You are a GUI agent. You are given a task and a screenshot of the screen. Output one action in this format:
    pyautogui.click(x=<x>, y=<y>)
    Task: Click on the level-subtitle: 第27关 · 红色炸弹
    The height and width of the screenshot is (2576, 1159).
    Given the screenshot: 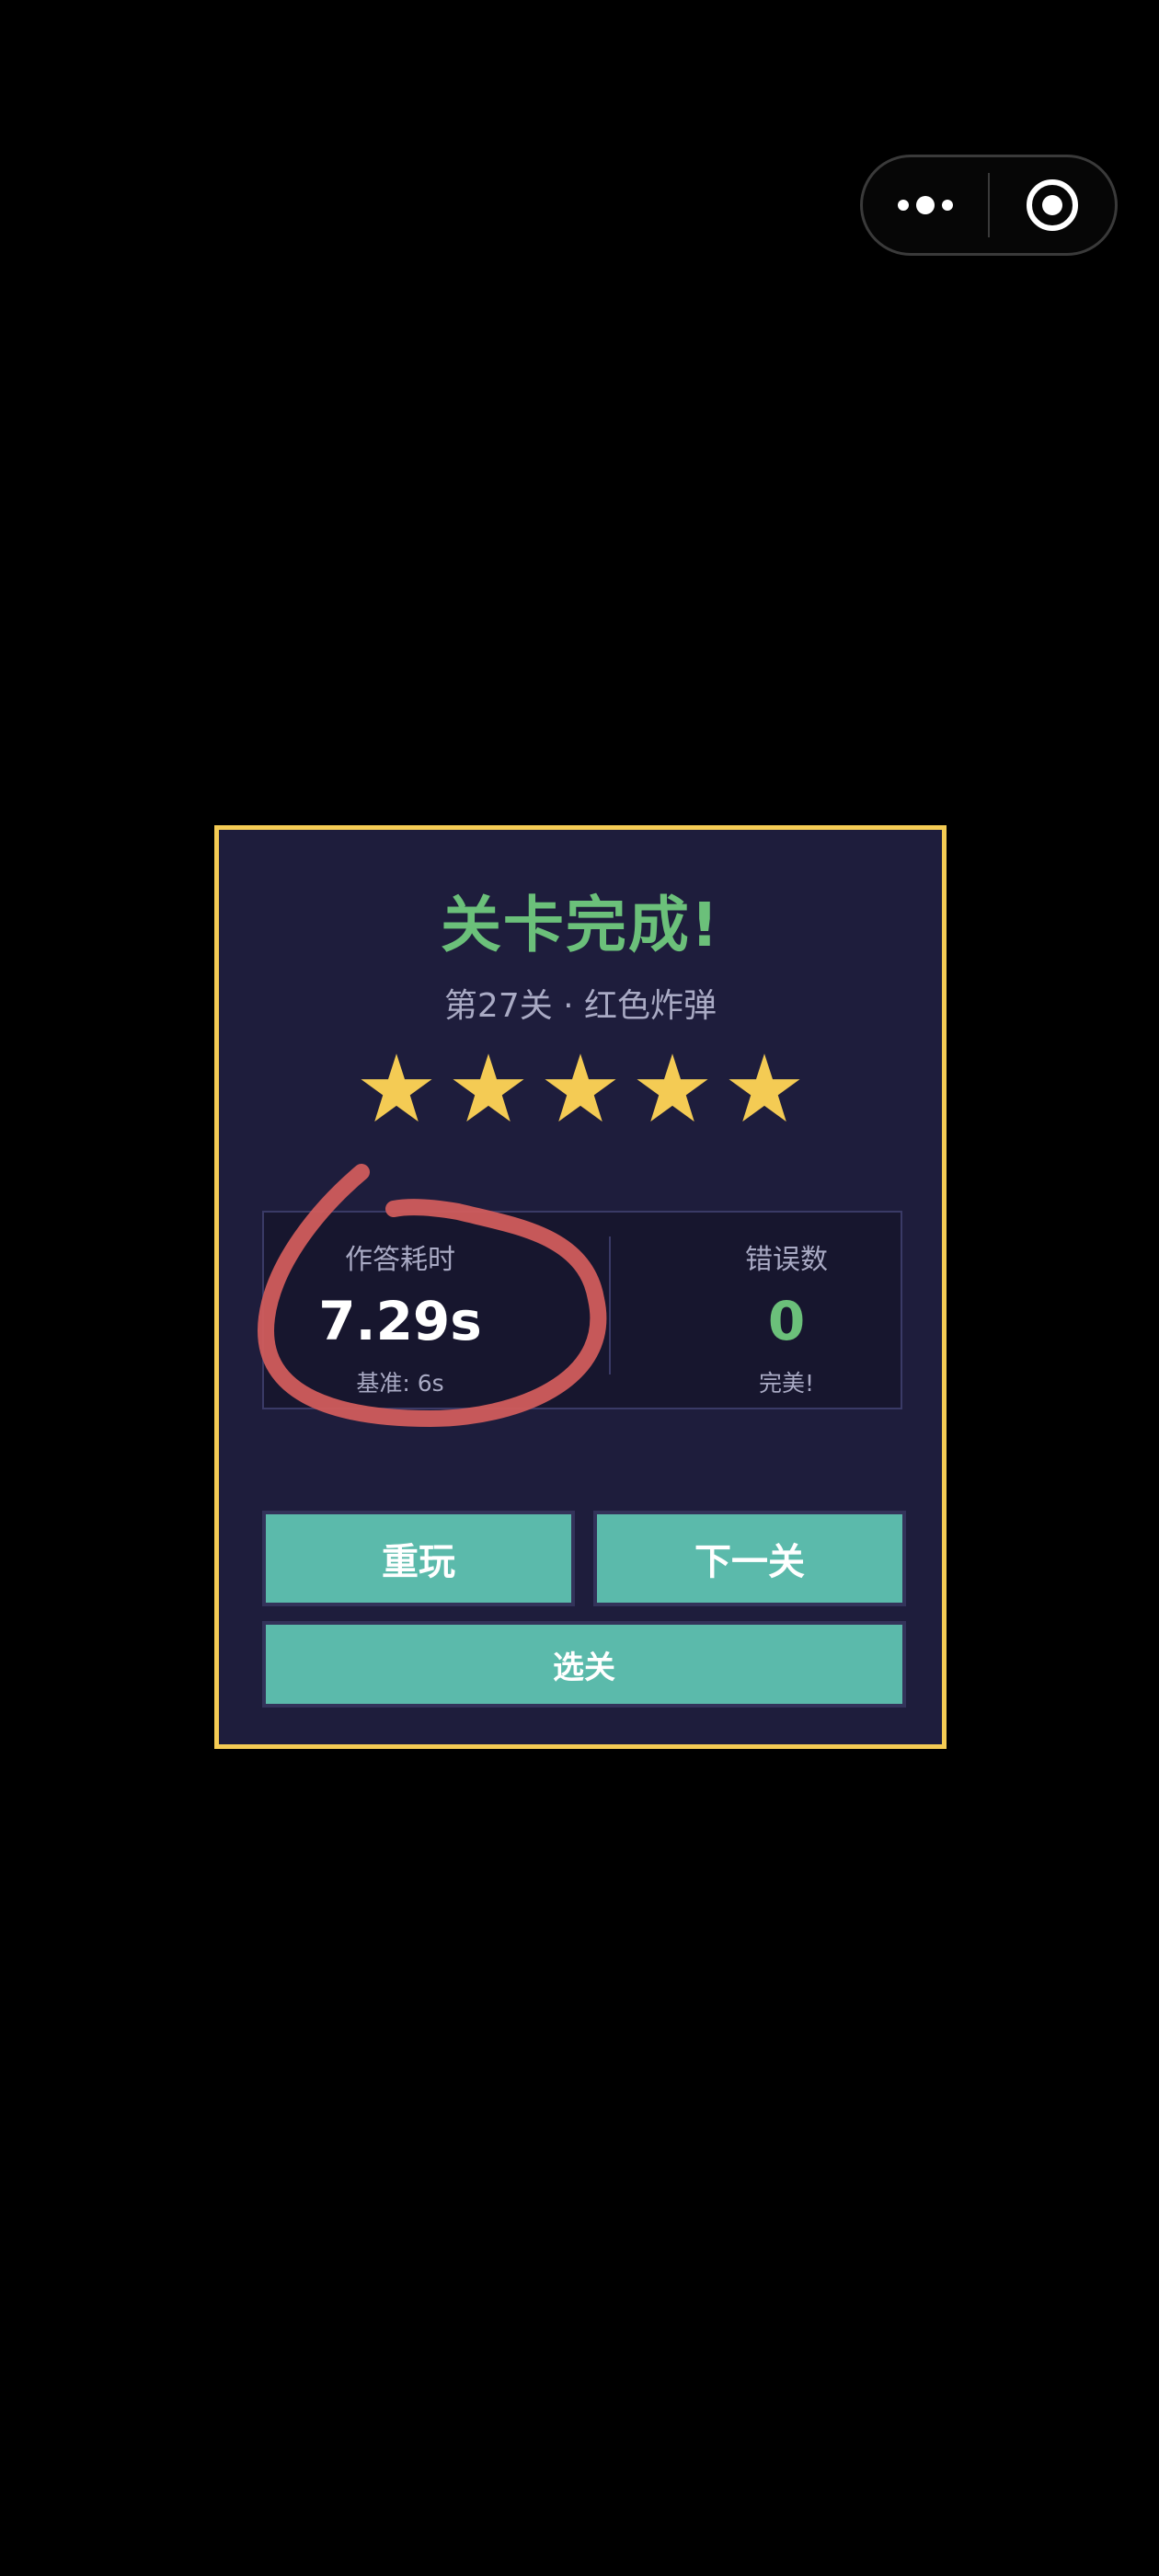 What is the action you would take?
    pyautogui.click(x=580, y=1006)
    